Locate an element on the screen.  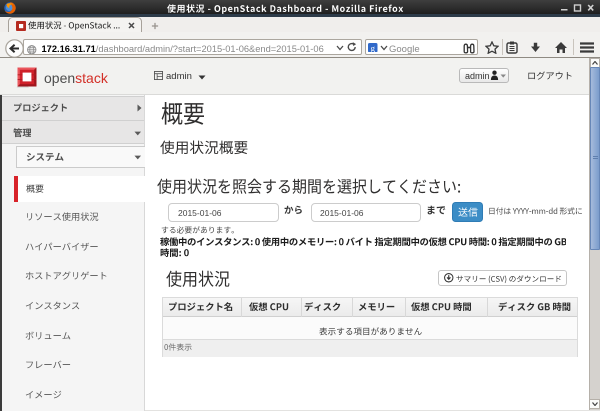
svg-text: g is located at coordinates (373, 48).